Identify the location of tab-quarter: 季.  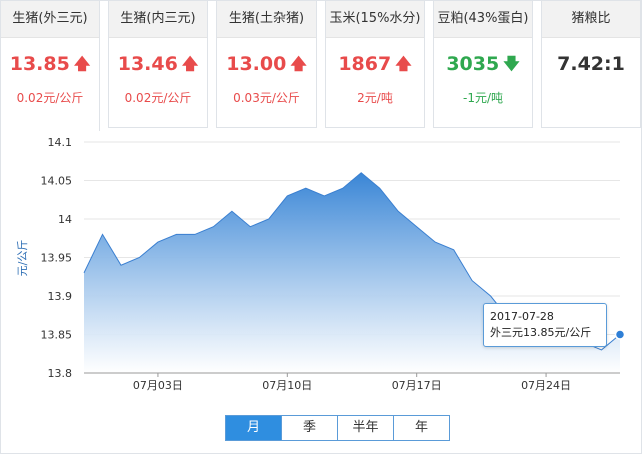
(310, 428).